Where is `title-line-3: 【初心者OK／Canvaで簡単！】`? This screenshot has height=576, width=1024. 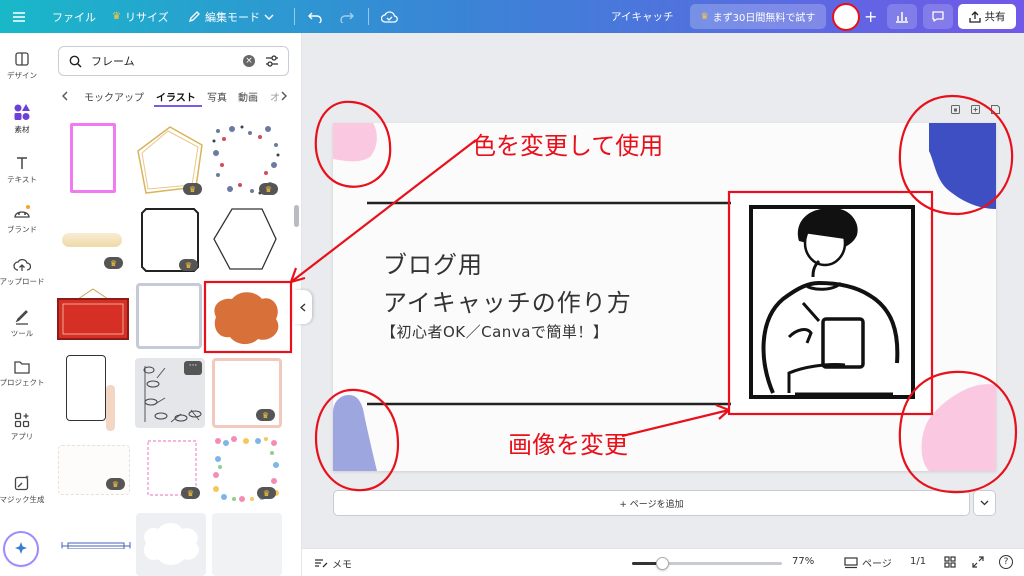 title-line-3: 【初心者OK／Canvaで簡単！】 is located at coordinates (494, 331).